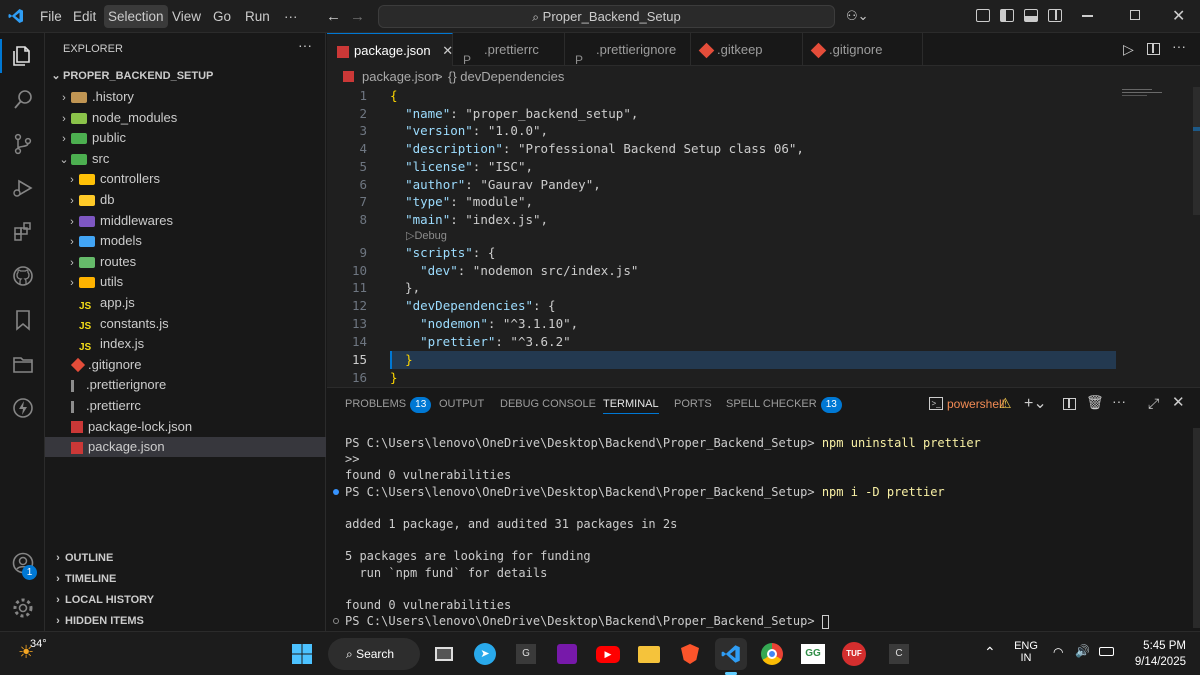 This screenshot has width=1200, height=675. What do you see at coordinates (772, 654) in the screenshot?
I see `chrome-icon` at bounding box center [772, 654].